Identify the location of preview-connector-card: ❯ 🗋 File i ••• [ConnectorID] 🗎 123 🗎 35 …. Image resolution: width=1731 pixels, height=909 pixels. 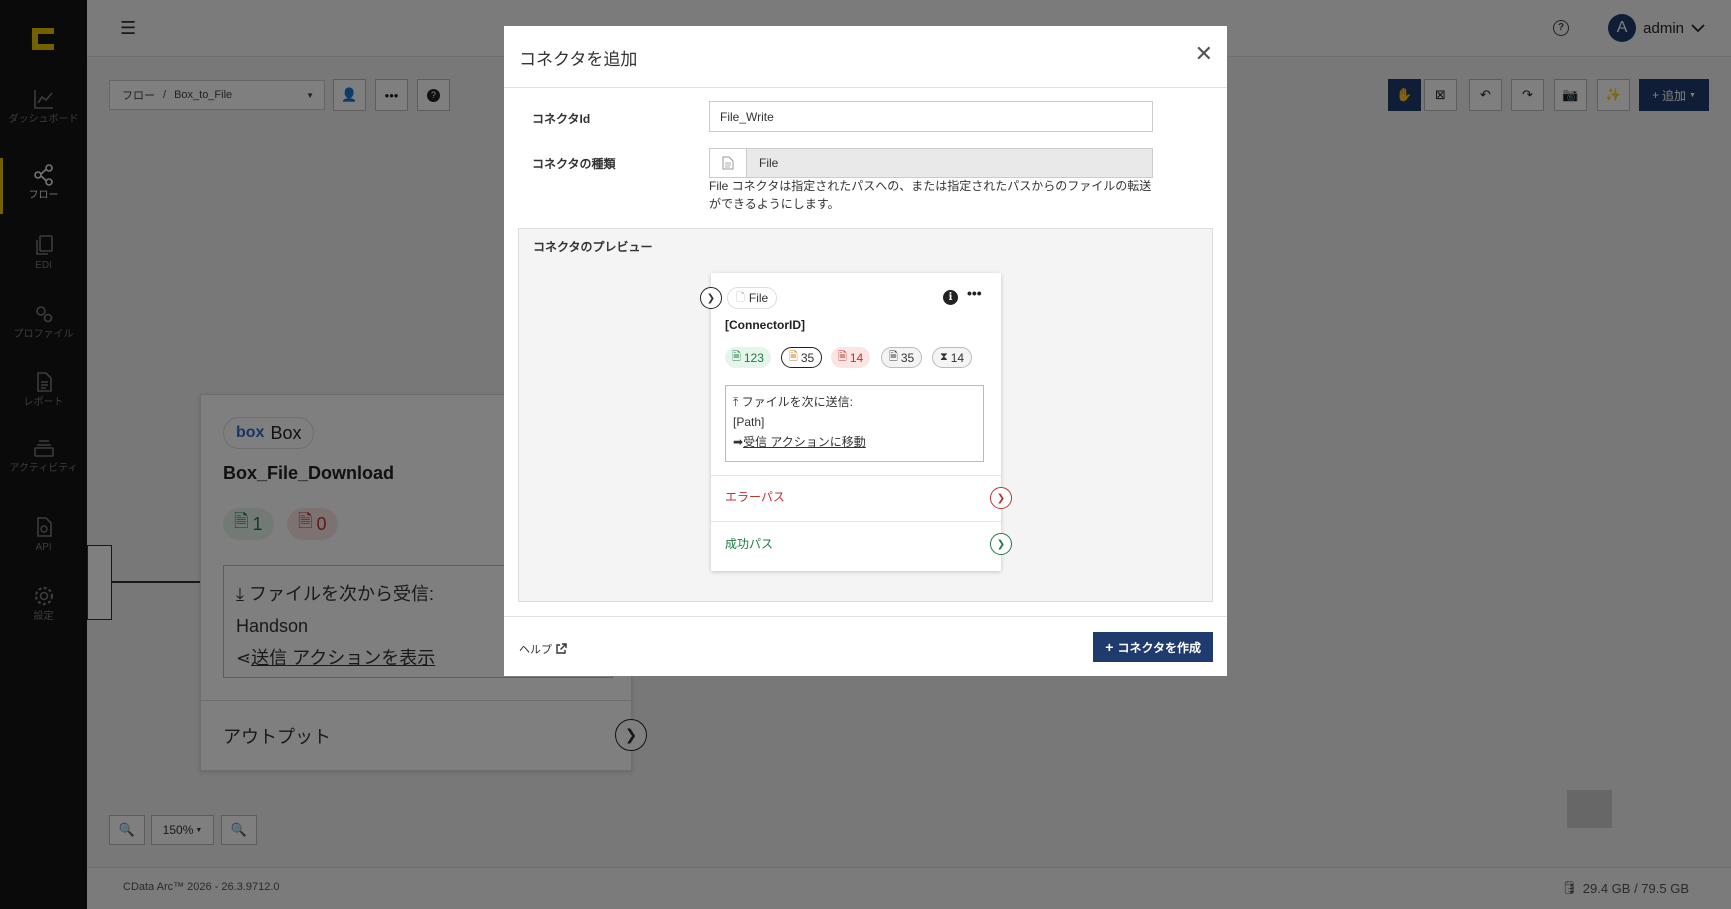
(856, 422).